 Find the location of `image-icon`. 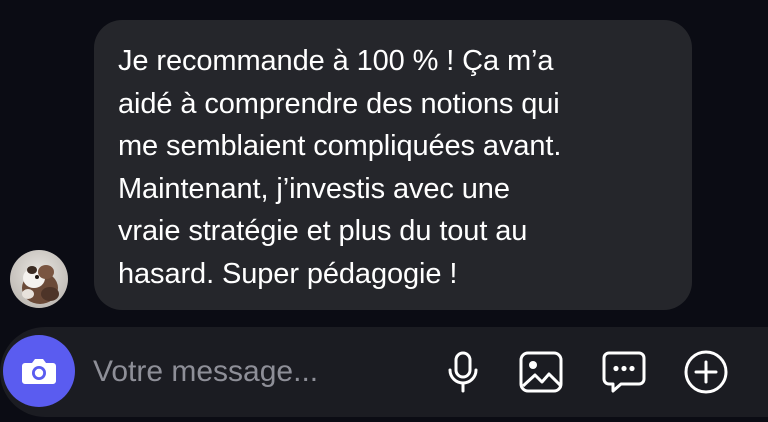

image-icon is located at coordinates (541, 372).